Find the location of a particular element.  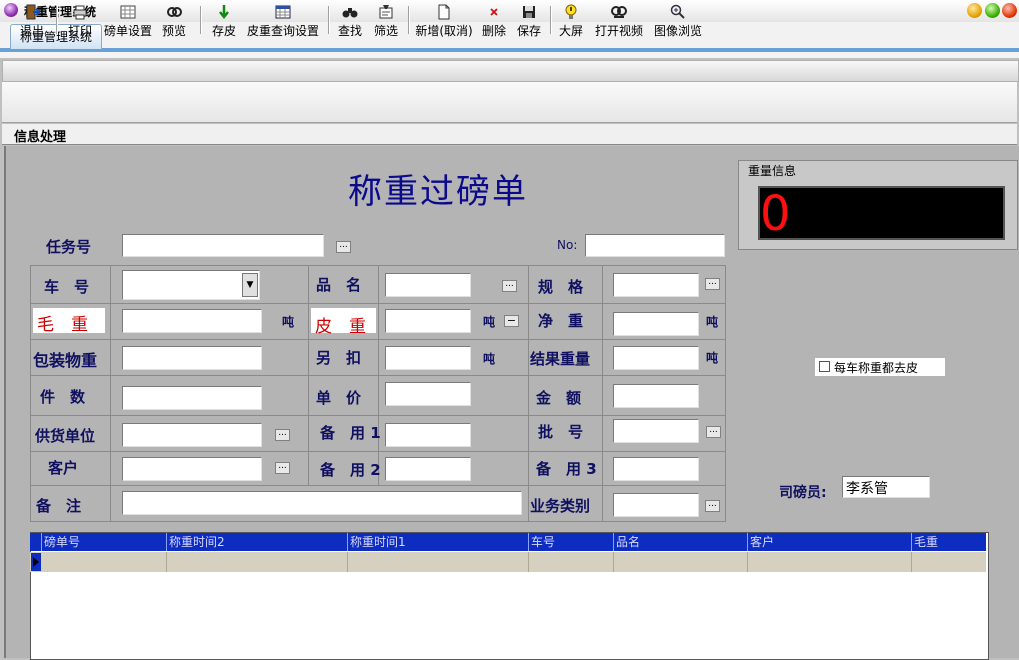

product-name-input is located at coordinates (428, 285).